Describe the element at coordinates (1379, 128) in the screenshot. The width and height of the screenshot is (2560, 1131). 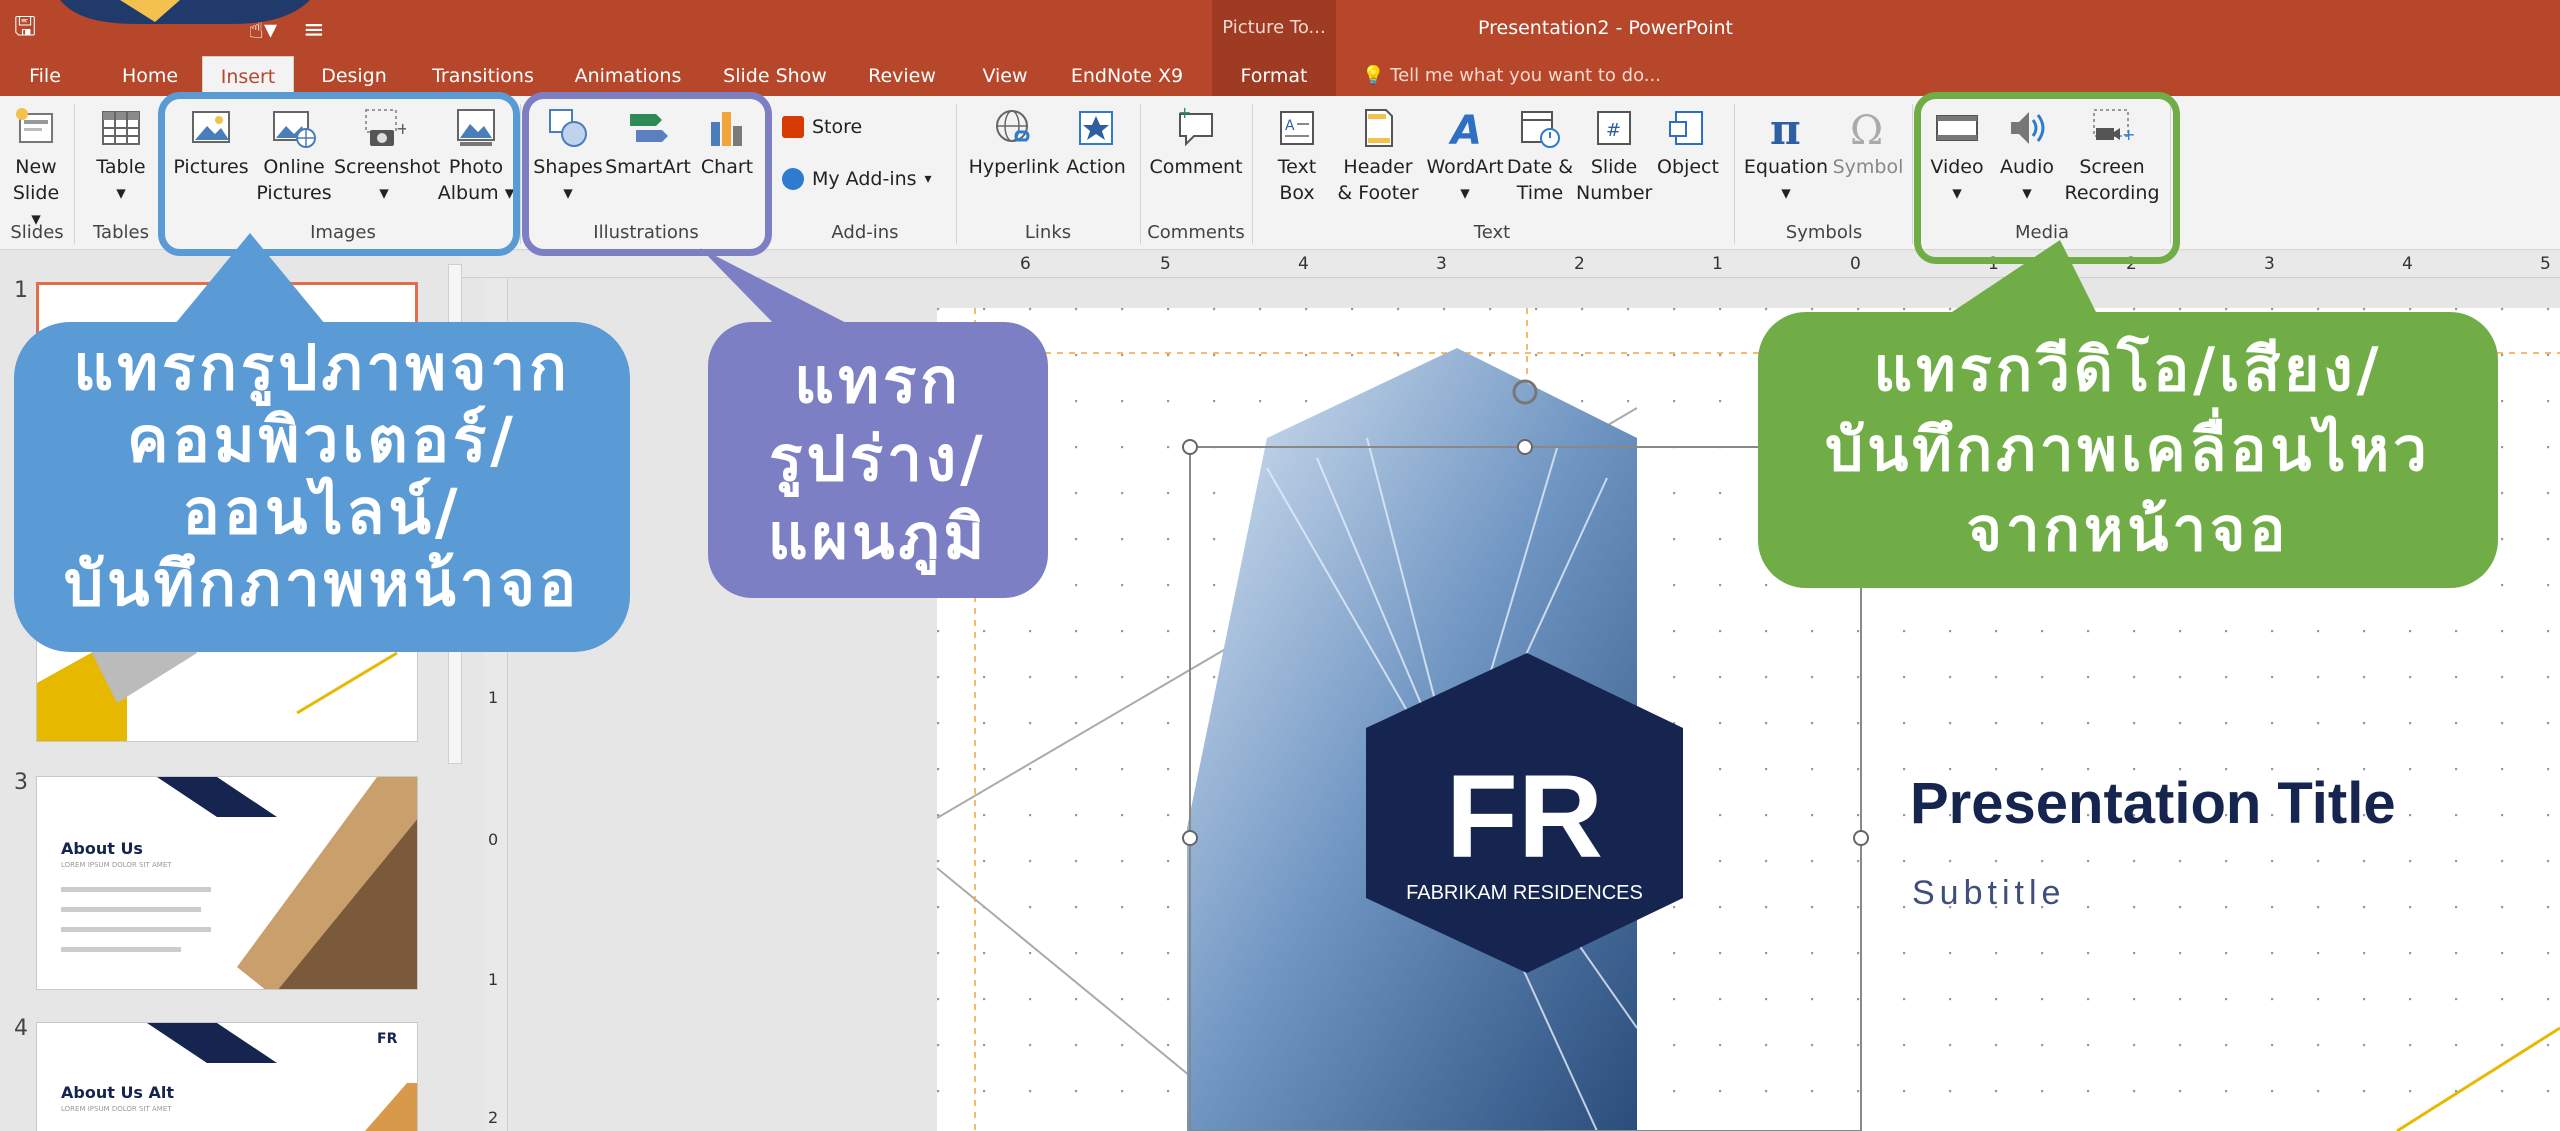
I see `header-footer-icon` at that location.